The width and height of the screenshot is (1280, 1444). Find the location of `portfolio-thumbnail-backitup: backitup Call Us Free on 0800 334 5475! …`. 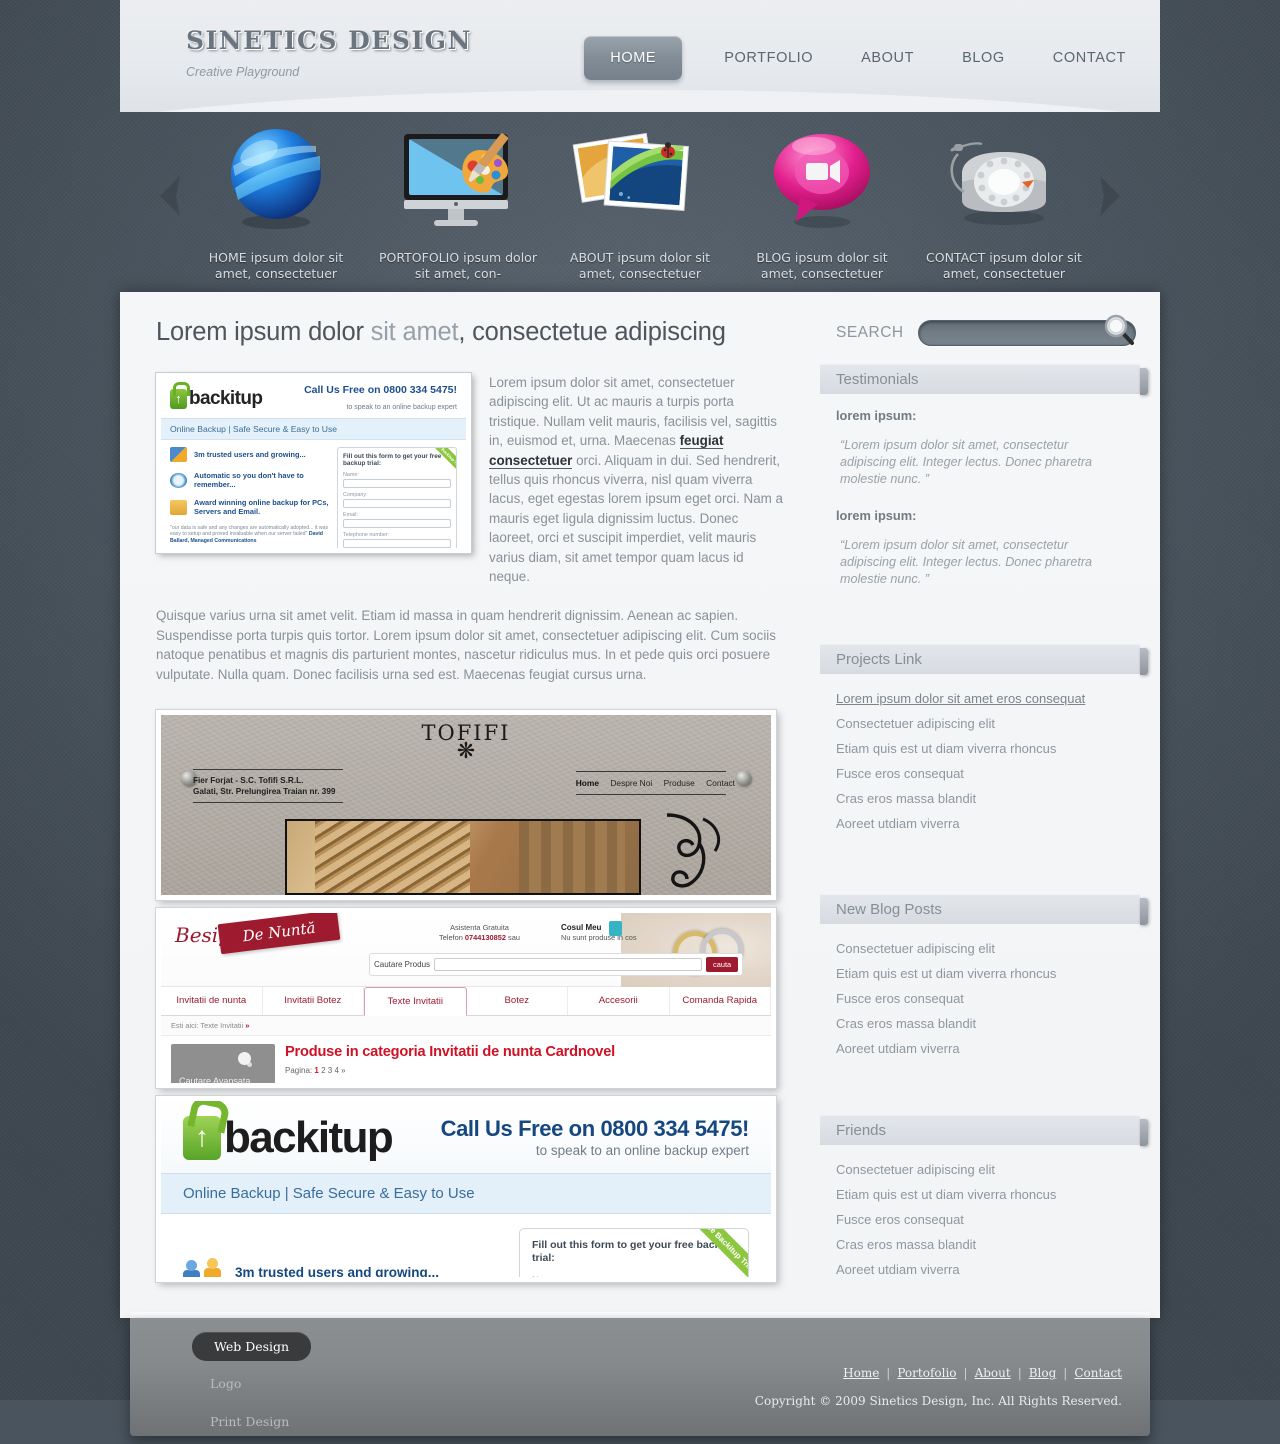

portfolio-thumbnail-backitup: backitup Call Us Free on 0800 334 5475! … is located at coordinates (313, 463).